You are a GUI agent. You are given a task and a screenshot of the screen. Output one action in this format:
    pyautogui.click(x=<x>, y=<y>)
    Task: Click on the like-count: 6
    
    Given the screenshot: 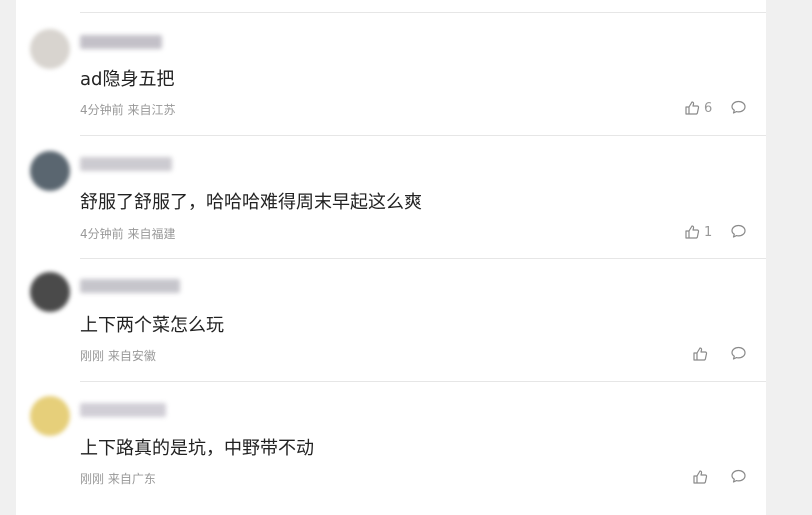 What is the action you would take?
    pyautogui.click(x=708, y=108)
    